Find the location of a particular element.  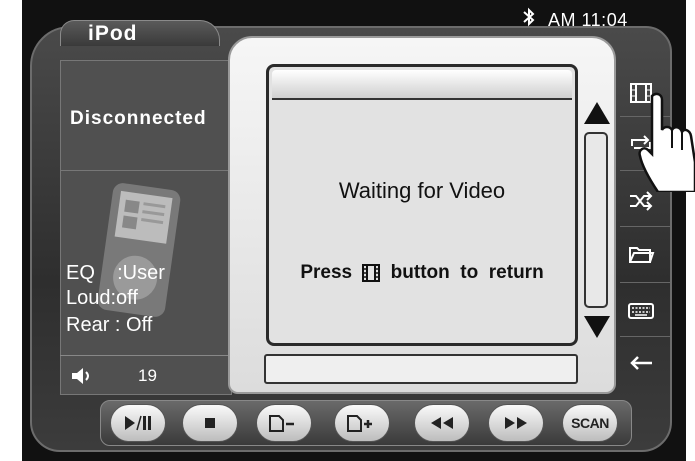

stop-icon is located at coordinates (210, 423).